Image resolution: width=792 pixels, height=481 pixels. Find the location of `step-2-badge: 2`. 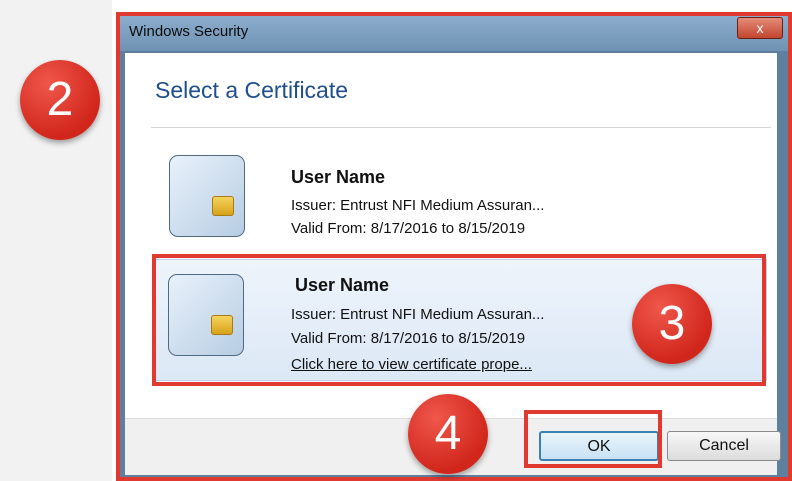

step-2-badge: 2 is located at coordinates (60, 100).